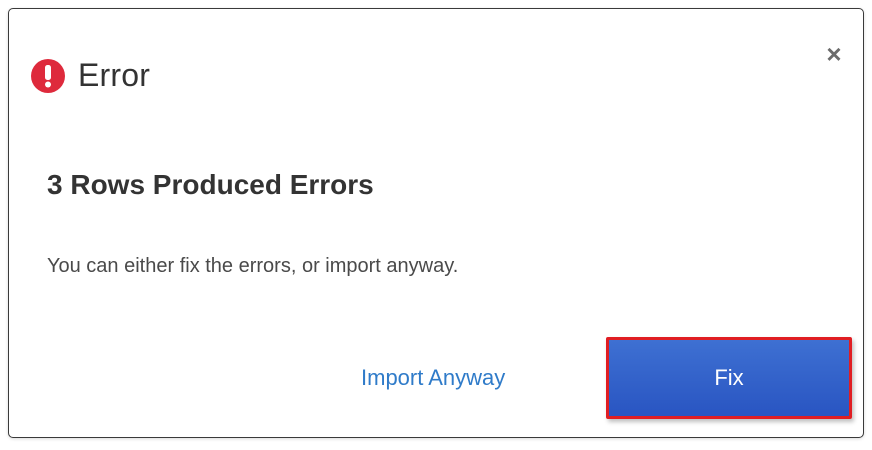 The width and height of the screenshot is (872, 450). I want to click on dialog-title: Error, so click(114, 75).